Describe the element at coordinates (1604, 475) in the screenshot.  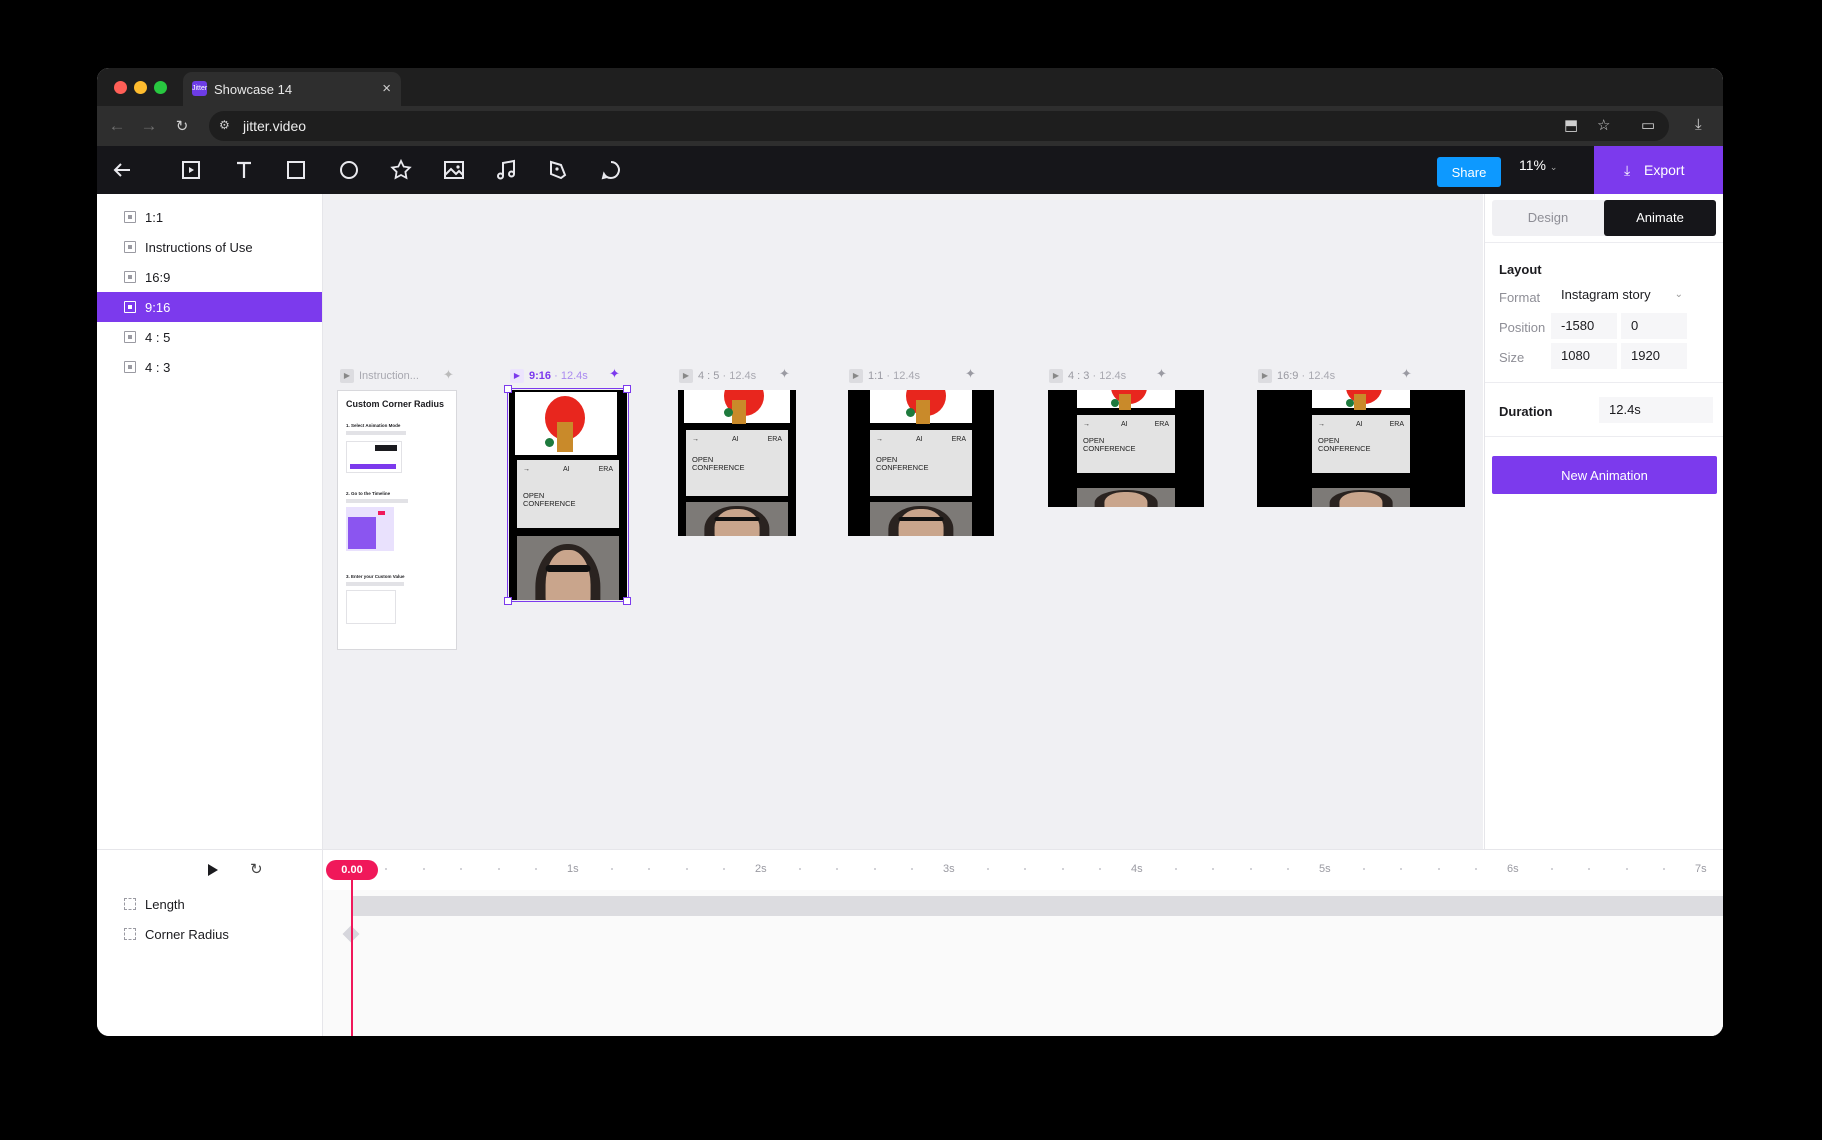
I see `new-animation-button: New Animation` at that location.